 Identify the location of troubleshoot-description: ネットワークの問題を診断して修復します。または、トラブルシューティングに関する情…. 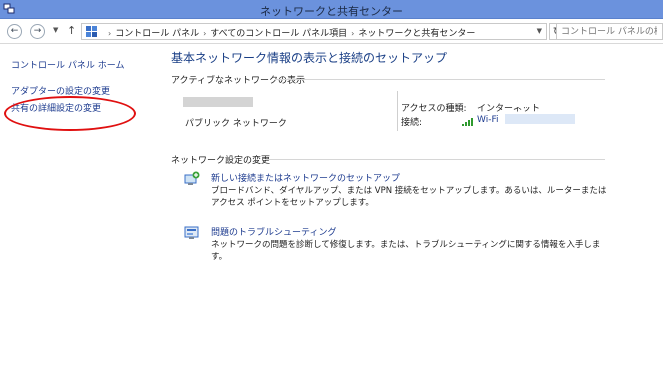
(406, 251).